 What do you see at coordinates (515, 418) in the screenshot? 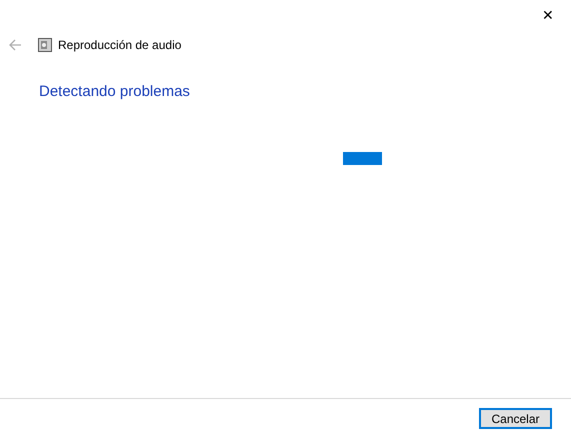
I see `cancel-button: Cancelar` at bounding box center [515, 418].